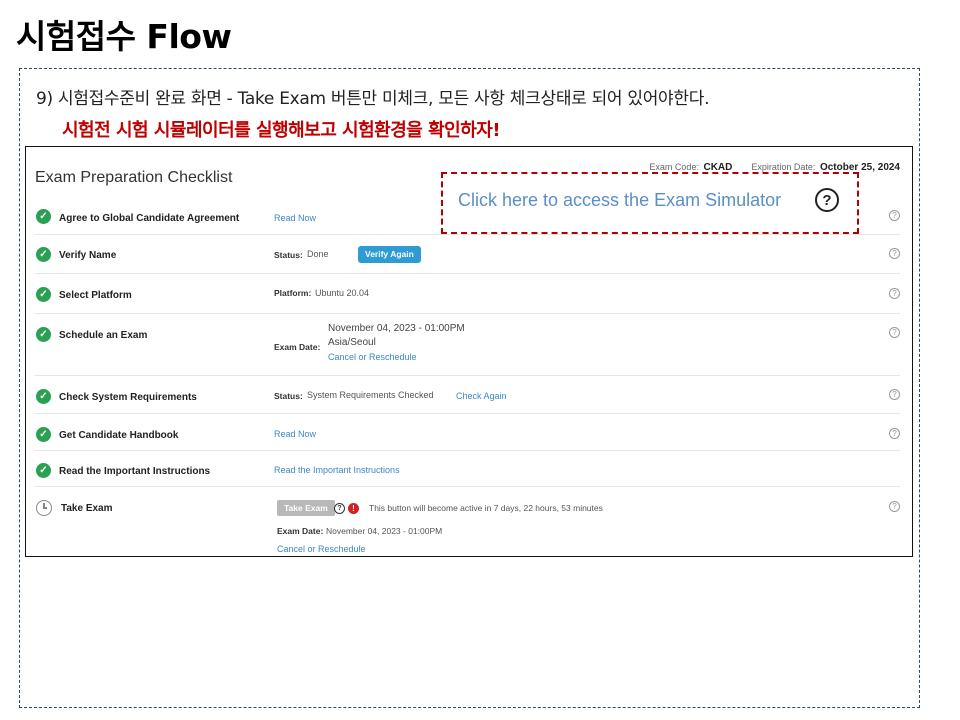 The height and width of the screenshot is (720, 960). Describe the element at coordinates (342, 293) in the screenshot. I see `platform-value: Ubuntu 20.04` at that location.